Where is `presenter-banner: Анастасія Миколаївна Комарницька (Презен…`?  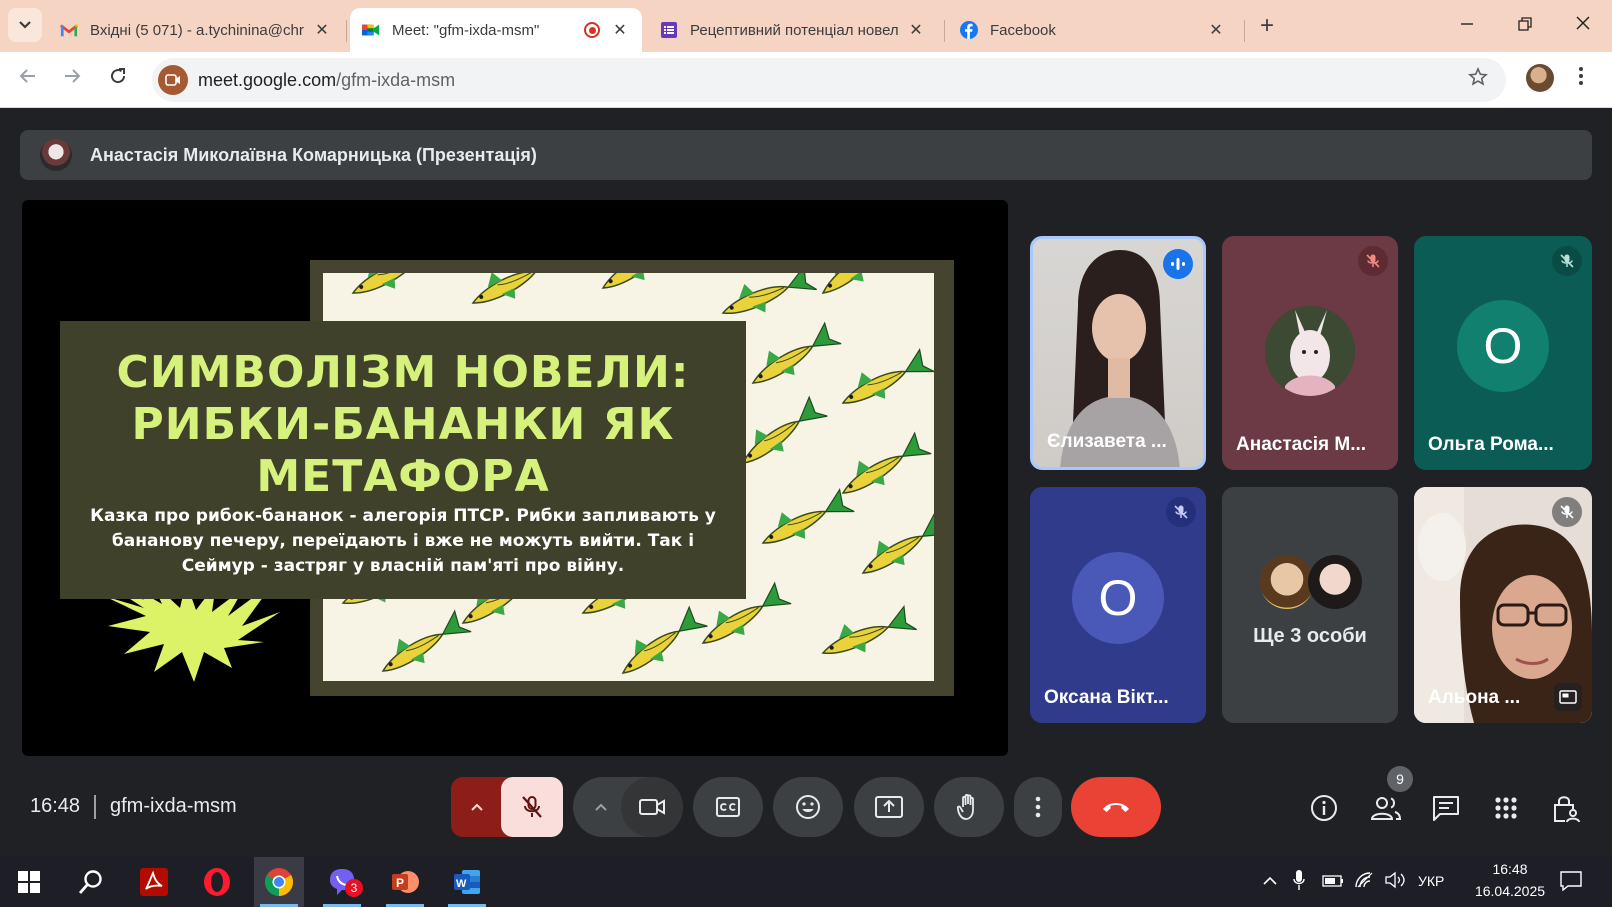 presenter-banner: Анастасія Миколаївна Комарницька (Презен… is located at coordinates (806, 155).